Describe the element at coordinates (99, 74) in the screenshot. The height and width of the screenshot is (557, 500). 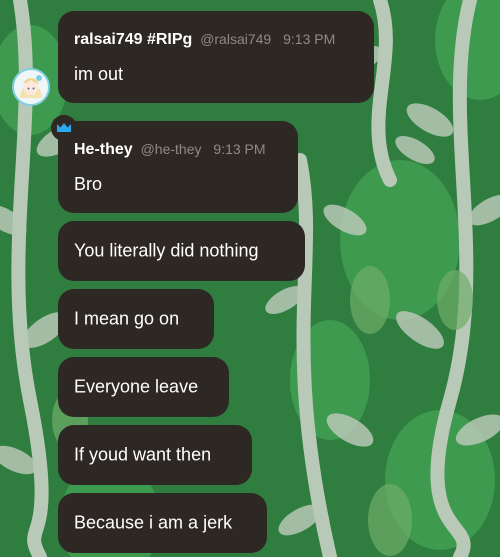
I see `message-text: im out` at that location.